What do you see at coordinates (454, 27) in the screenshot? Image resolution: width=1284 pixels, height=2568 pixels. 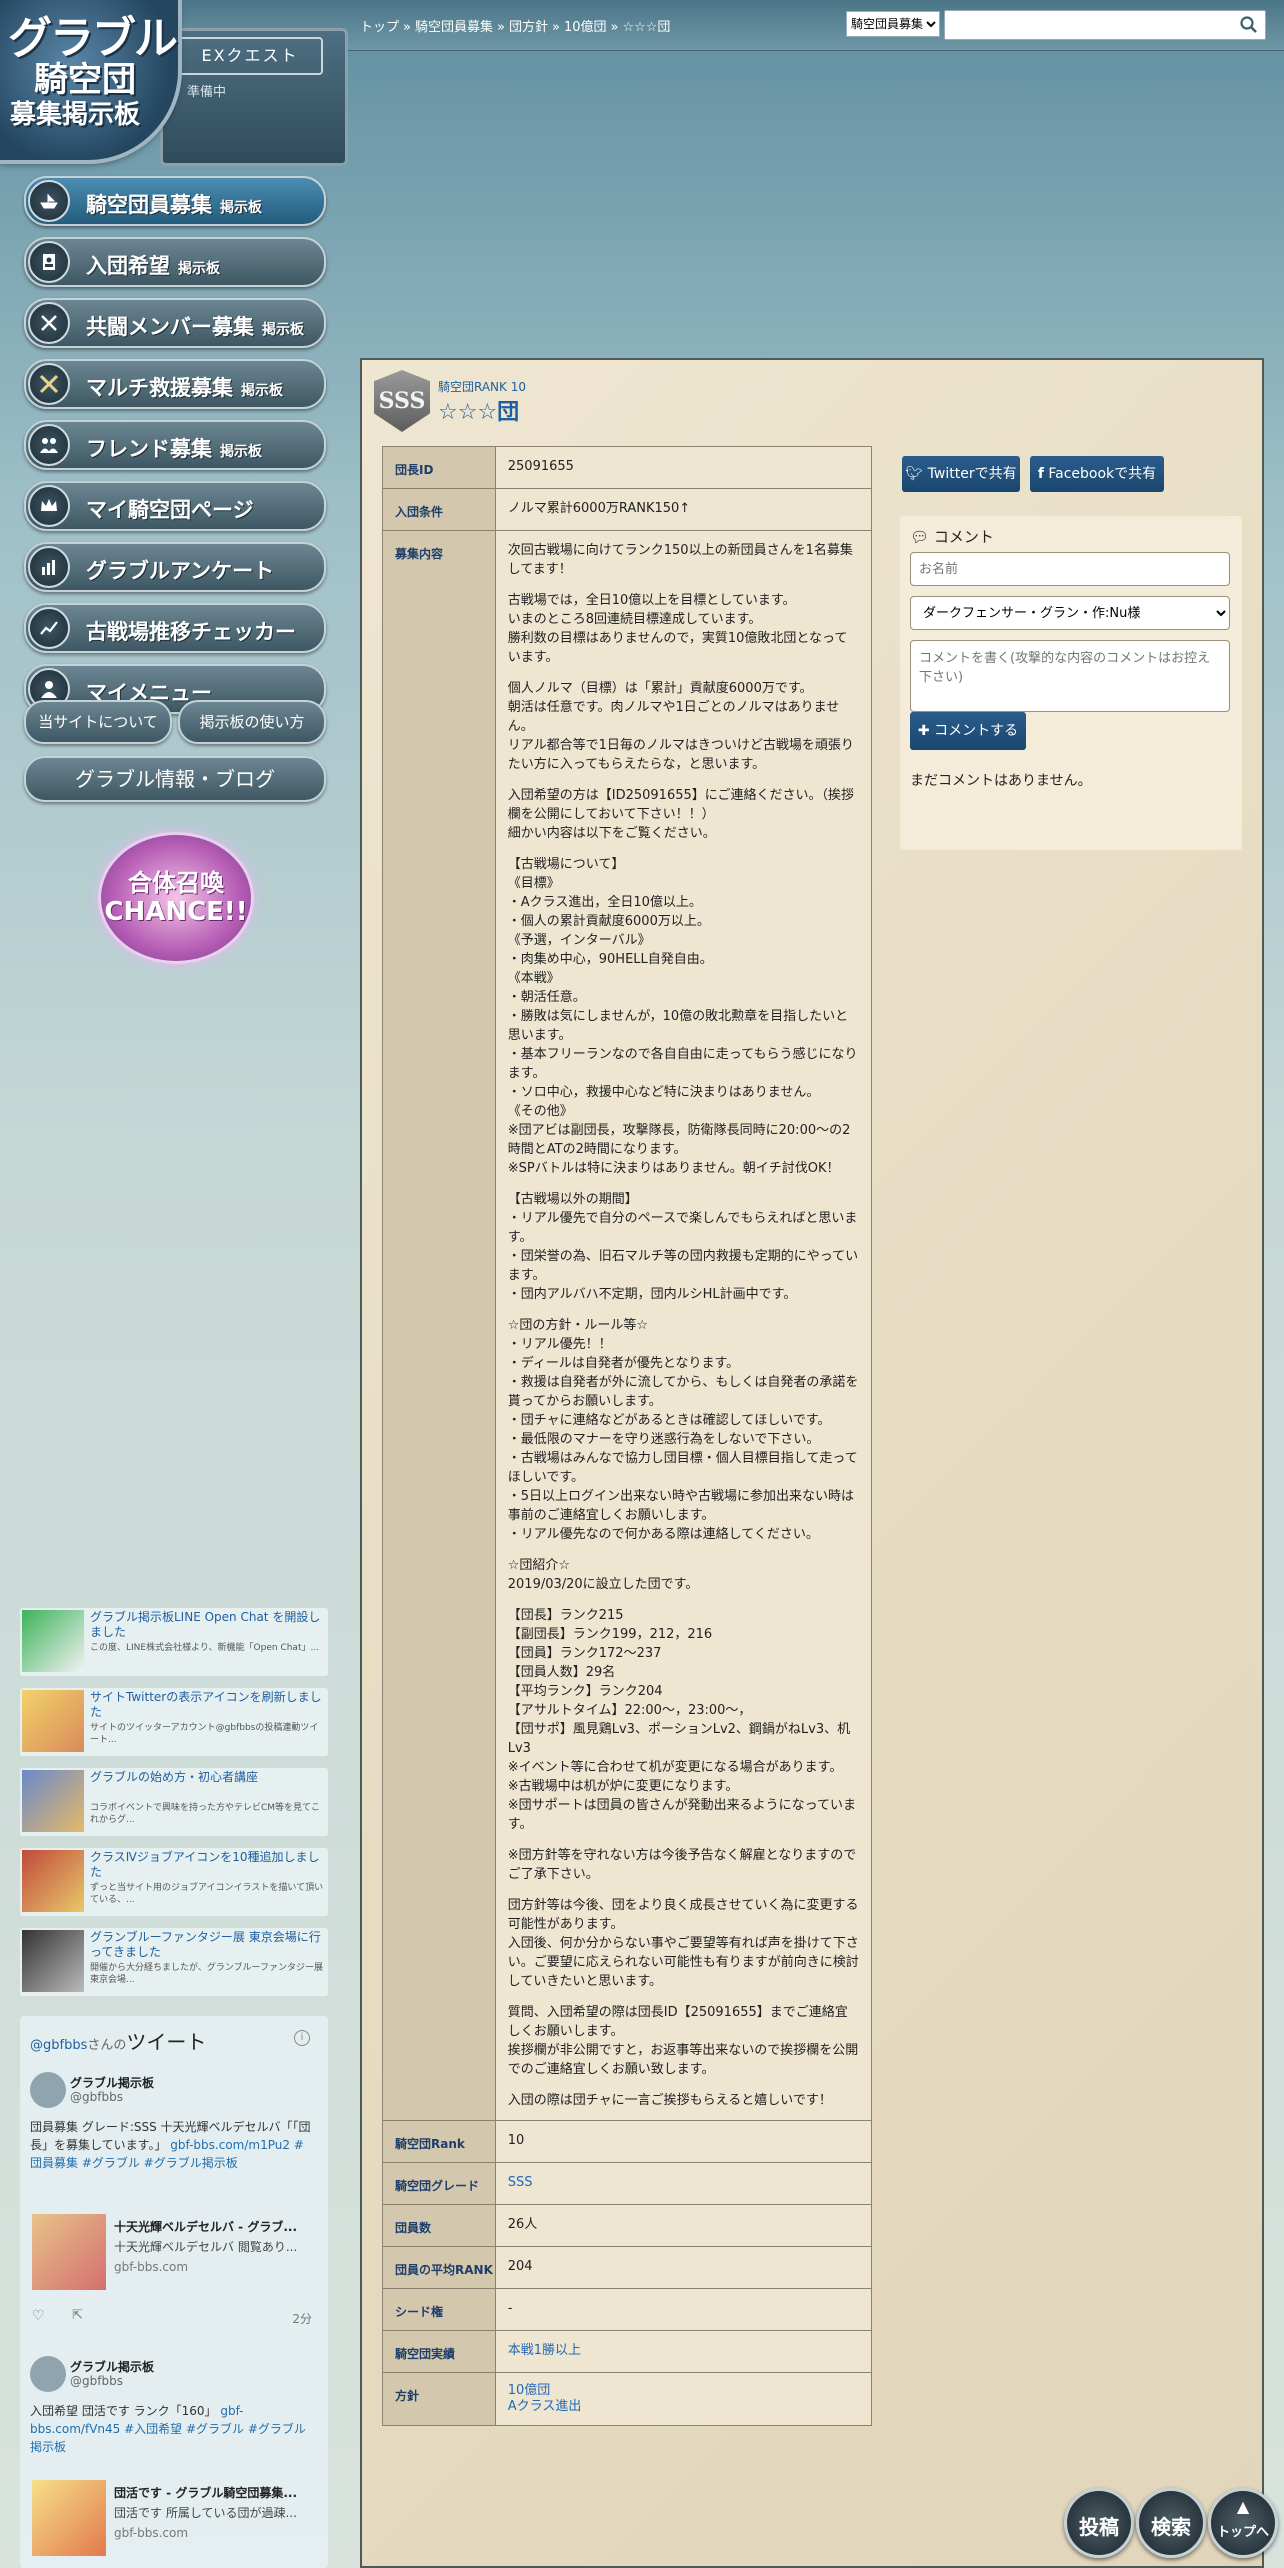 I see `breadcrumb-recruit: 騎空団員募集` at bounding box center [454, 27].